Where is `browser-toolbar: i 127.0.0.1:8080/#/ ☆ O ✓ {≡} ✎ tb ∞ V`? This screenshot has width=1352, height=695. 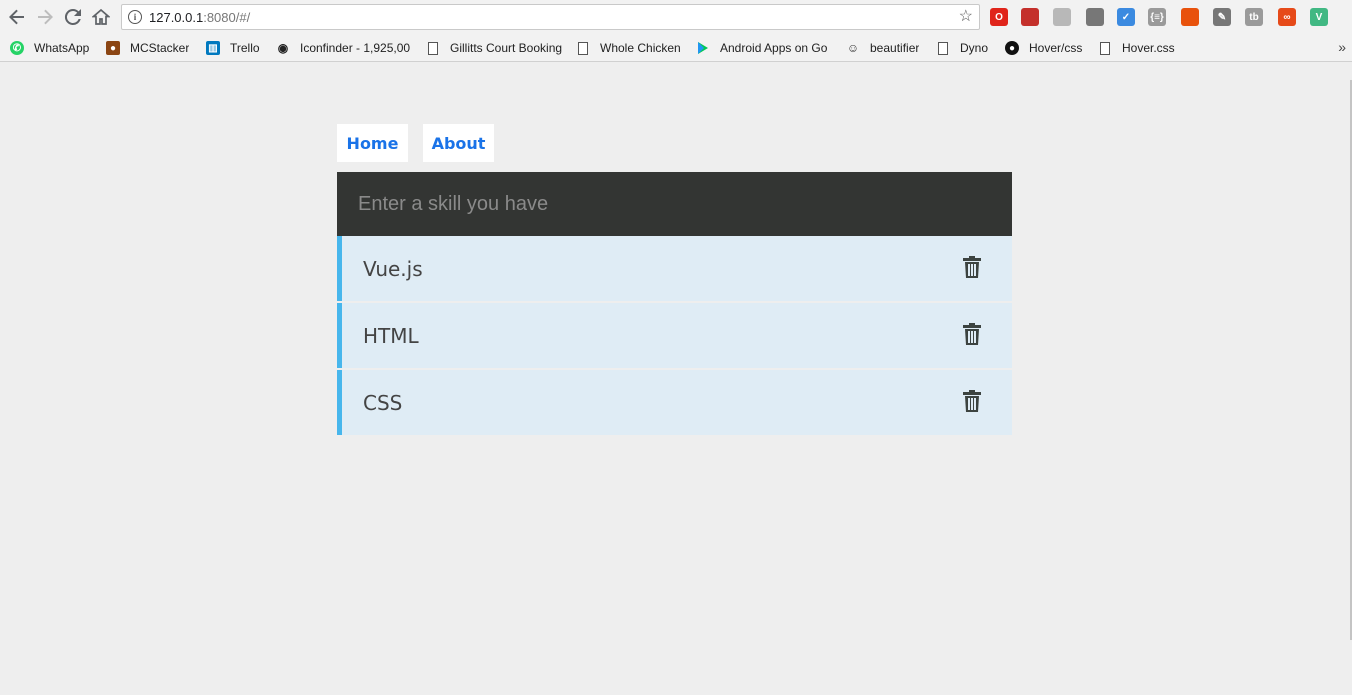
browser-toolbar: i 127.0.0.1:8080/#/ ☆ O ✓ {≡} ✎ tb ∞ V is located at coordinates (676, 17).